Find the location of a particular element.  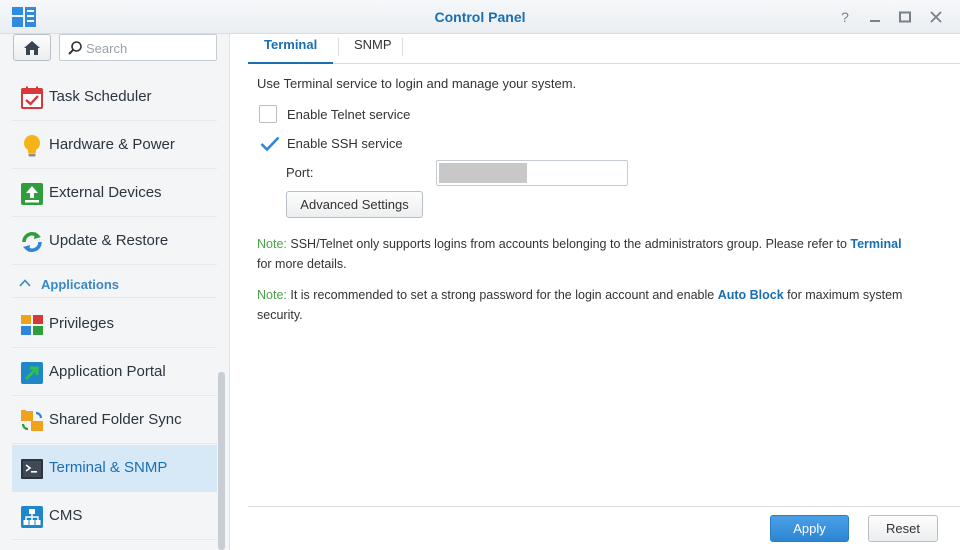

sidebar-item-label: Application Portal is located at coordinates (107, 371).